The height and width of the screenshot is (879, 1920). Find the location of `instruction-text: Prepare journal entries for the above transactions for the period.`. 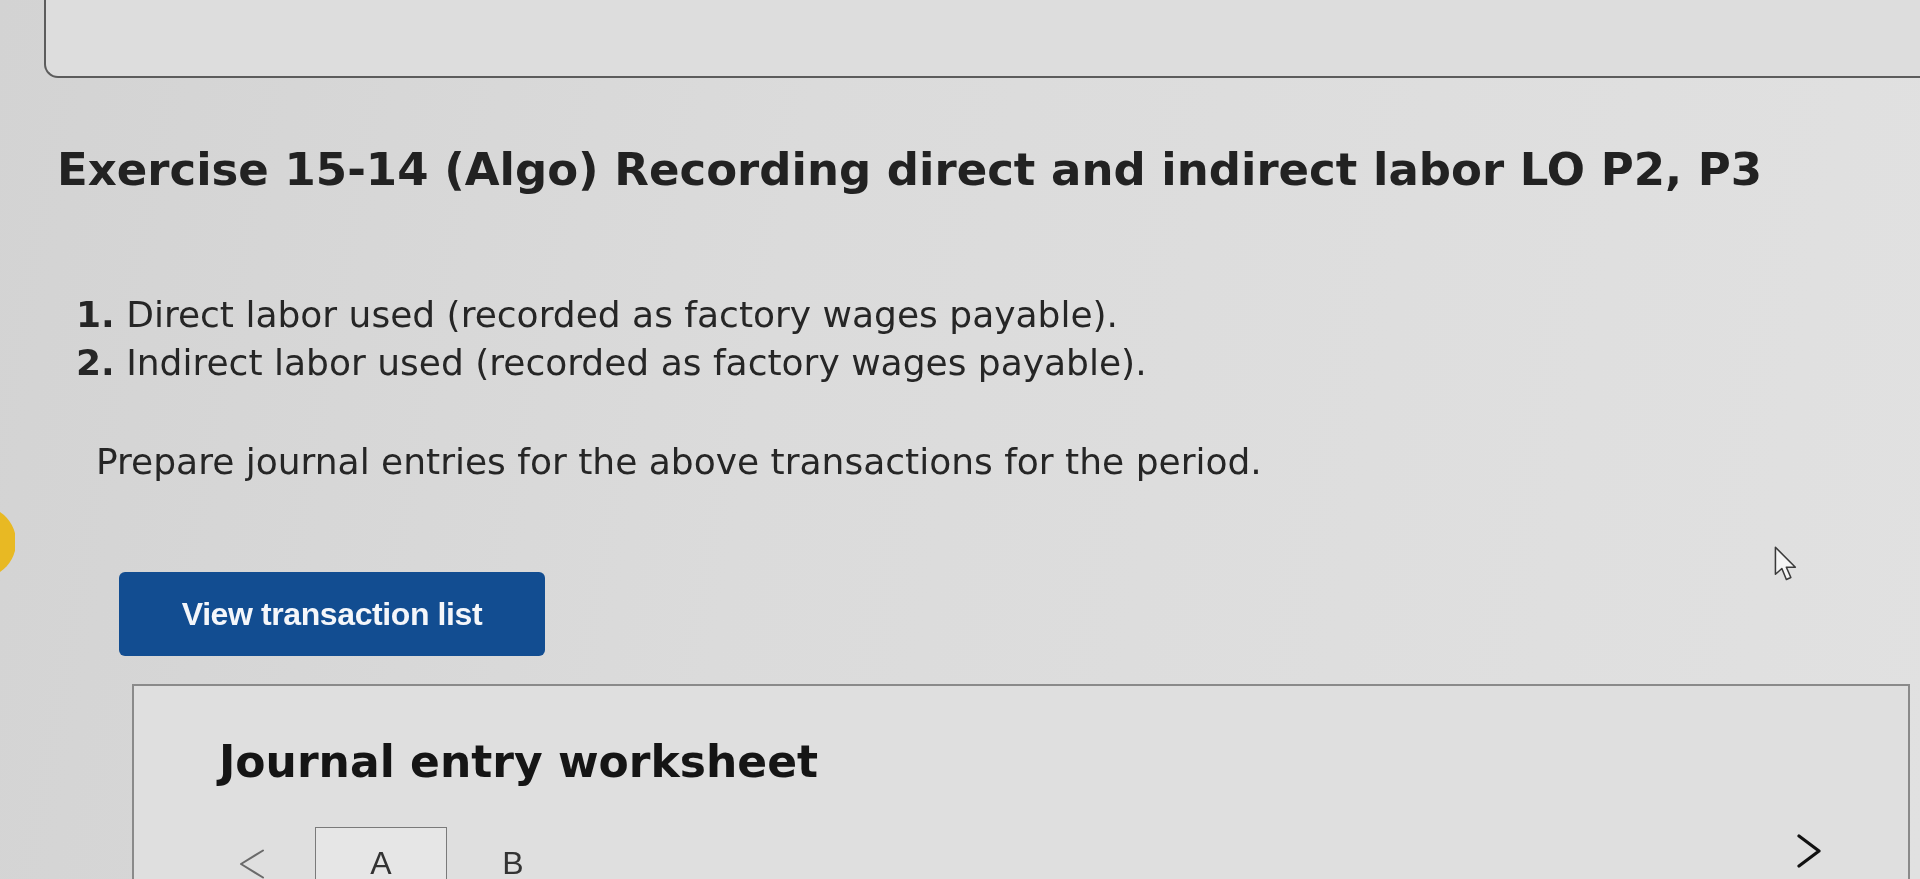

instruction-text: Prepare journal entries for the above transactions for the period. is located at coordinates (679, 462).